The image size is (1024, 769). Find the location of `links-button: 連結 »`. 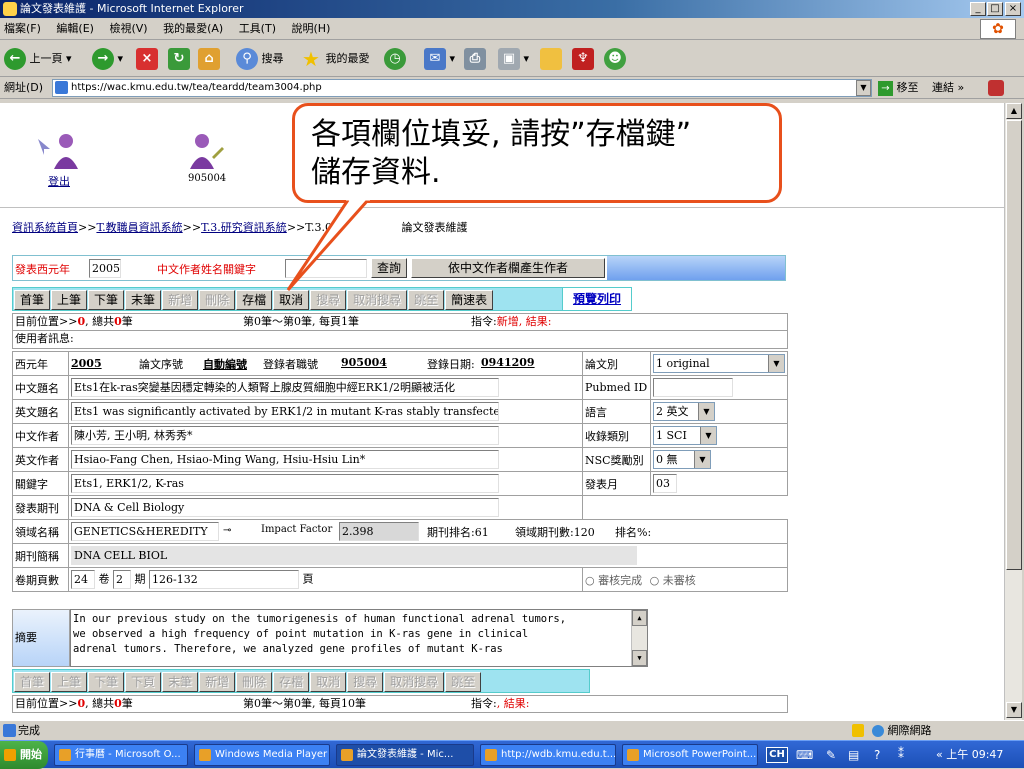

links-button: 連結 » is located at coordinates (948, 88).